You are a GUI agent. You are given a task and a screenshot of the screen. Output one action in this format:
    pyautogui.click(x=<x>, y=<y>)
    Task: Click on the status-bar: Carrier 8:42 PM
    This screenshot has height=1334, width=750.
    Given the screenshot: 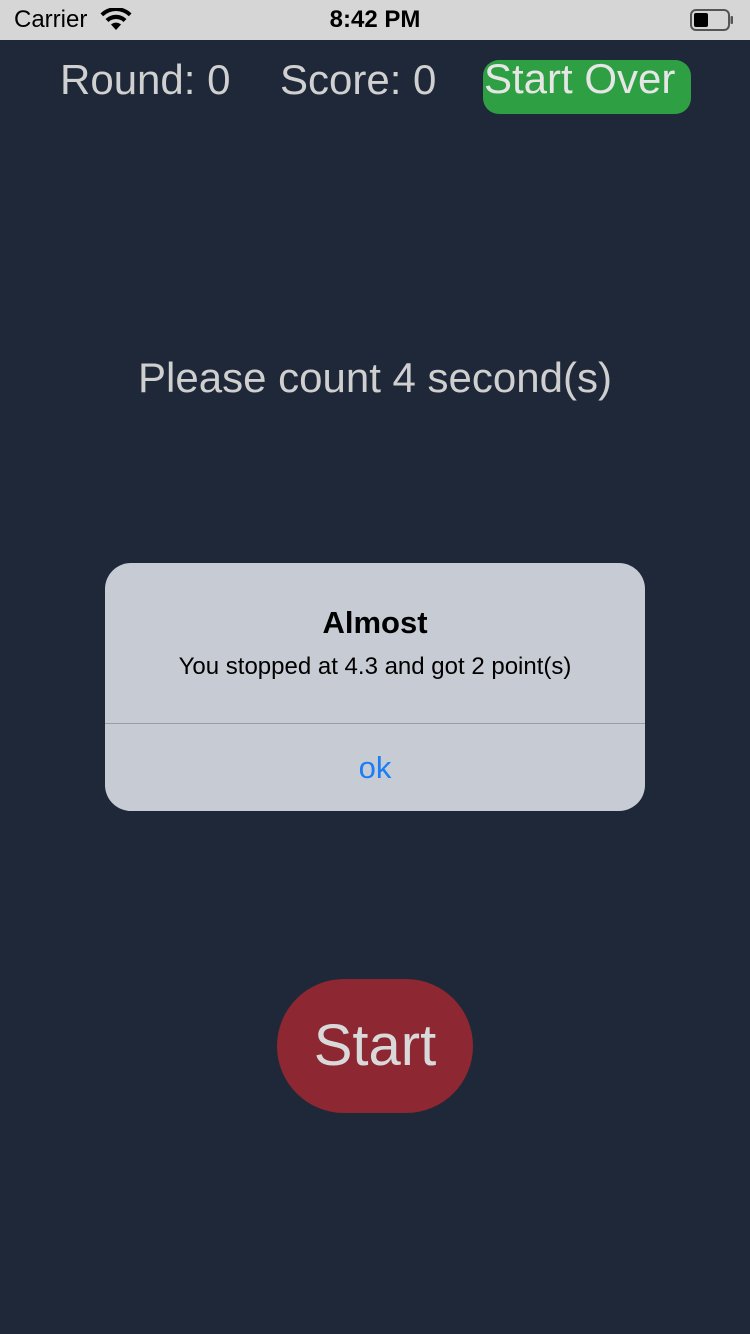 What is the action you would take?
    pyautogui.click(x=375, y=20)
    